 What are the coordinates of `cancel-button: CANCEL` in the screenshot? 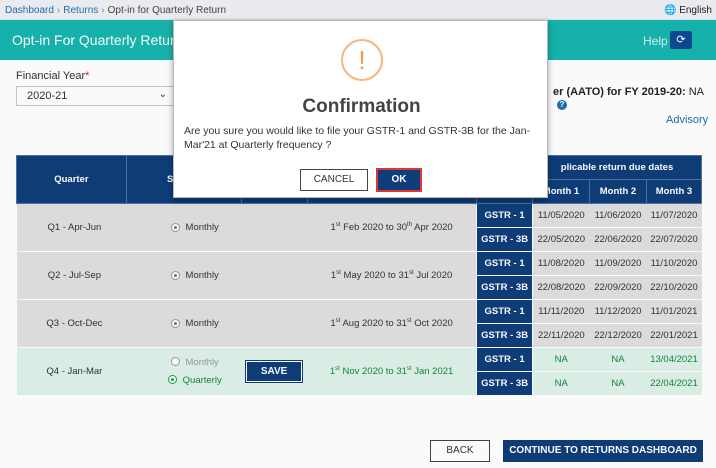 It's located at (334, 180).